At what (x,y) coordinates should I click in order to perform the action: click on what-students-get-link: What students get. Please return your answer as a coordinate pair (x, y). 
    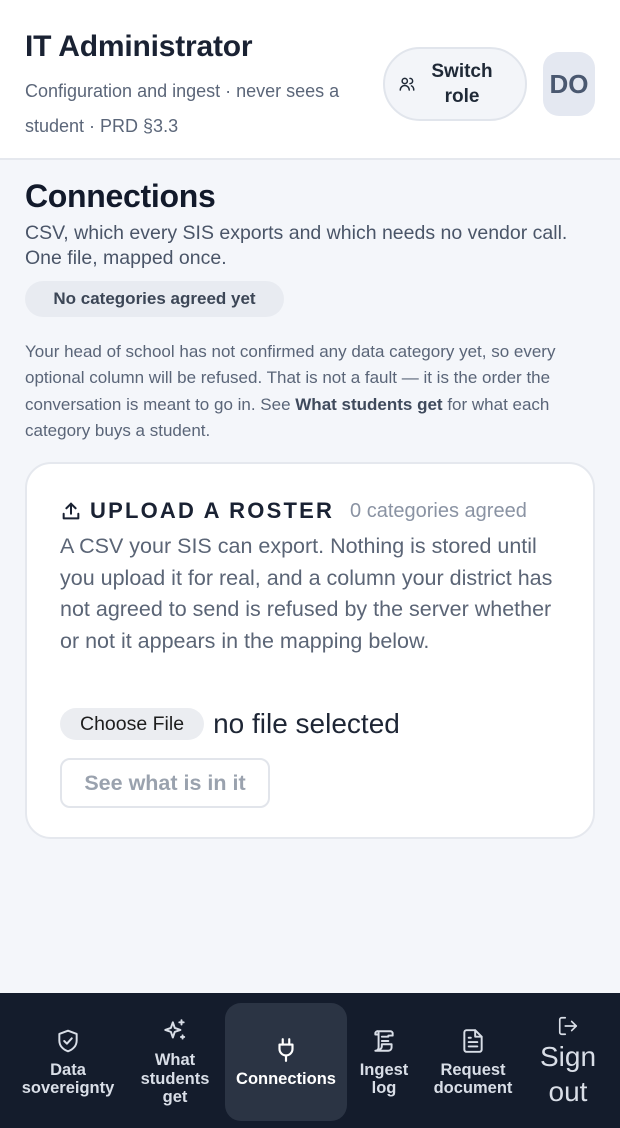
    Looking at the image, I should click on (368, 404).